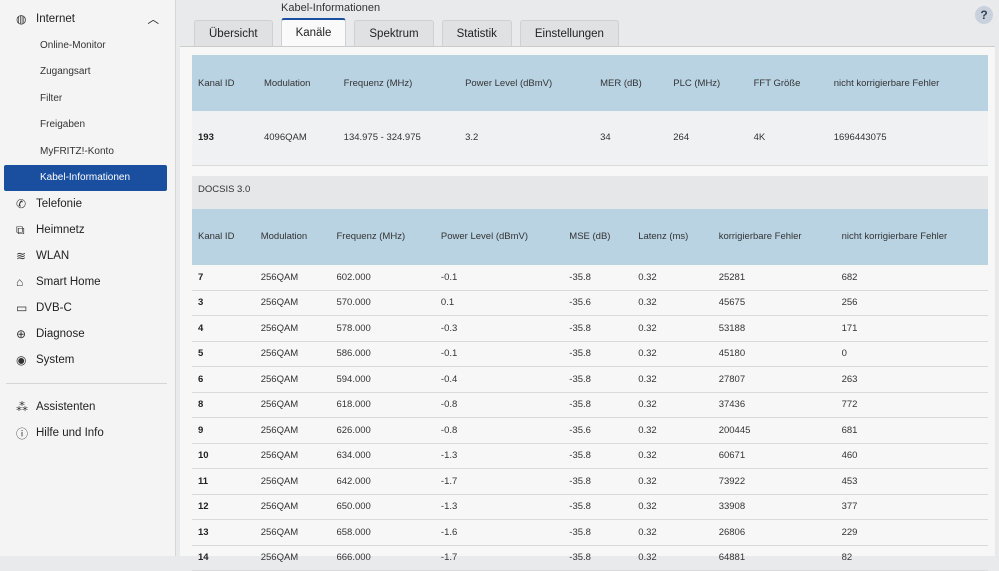  Describe the element at coordinates (26, 334) in the screenshot. I see `diagnose-icon: ⊕` at that location.